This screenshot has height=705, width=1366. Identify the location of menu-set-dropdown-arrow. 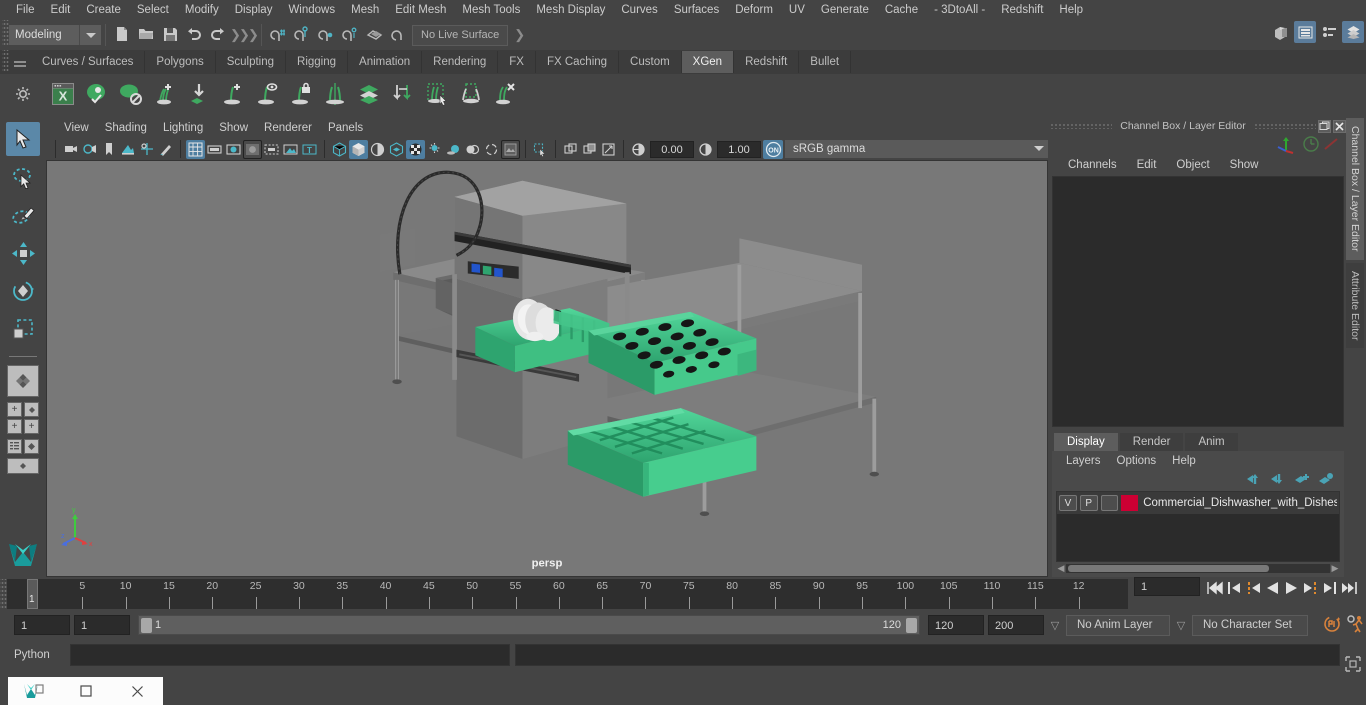
(90, 35).